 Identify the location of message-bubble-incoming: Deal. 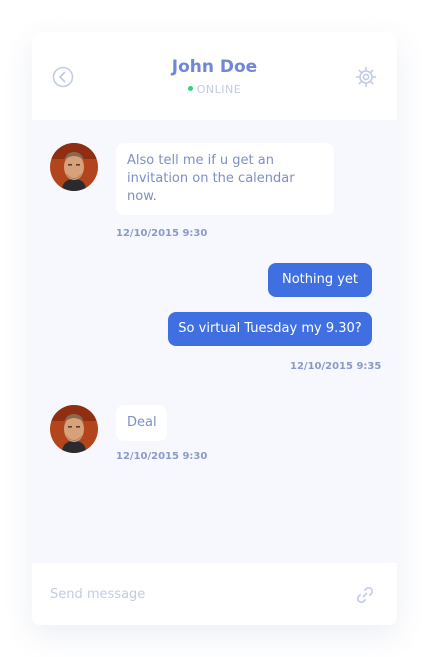
(141, 423).